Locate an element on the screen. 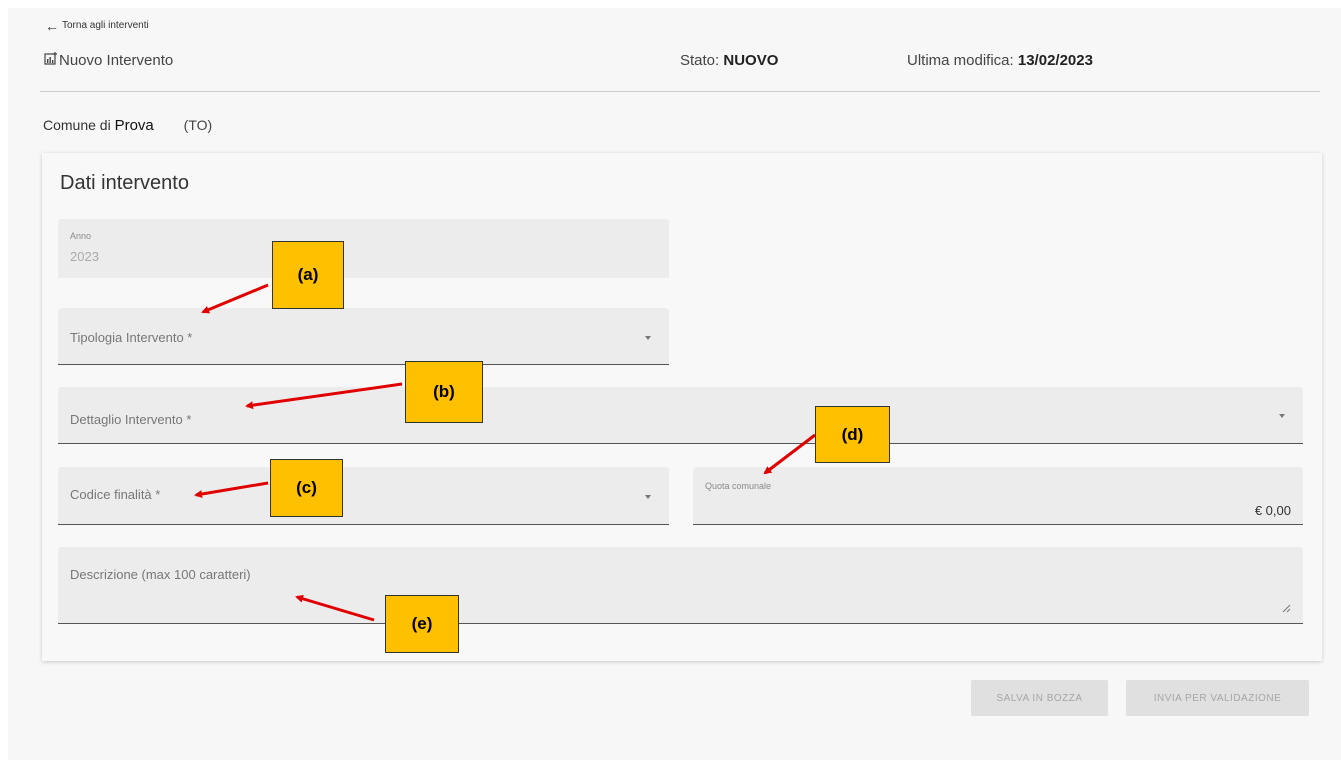 This screenshot has width=1341, height=760. arrow-left-icon: ← is located at coordinates (52, 25).